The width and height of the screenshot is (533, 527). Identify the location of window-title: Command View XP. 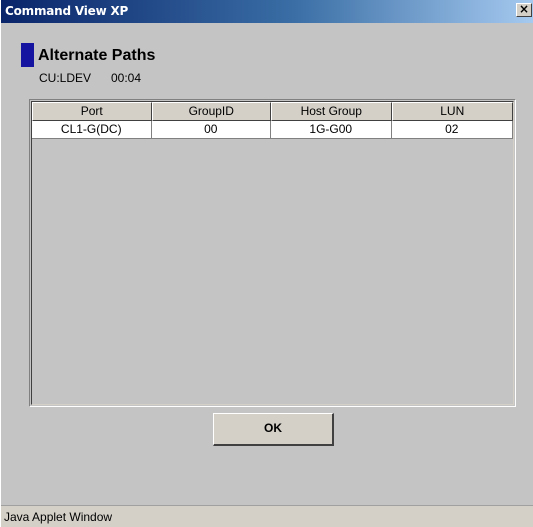
(67, 11).